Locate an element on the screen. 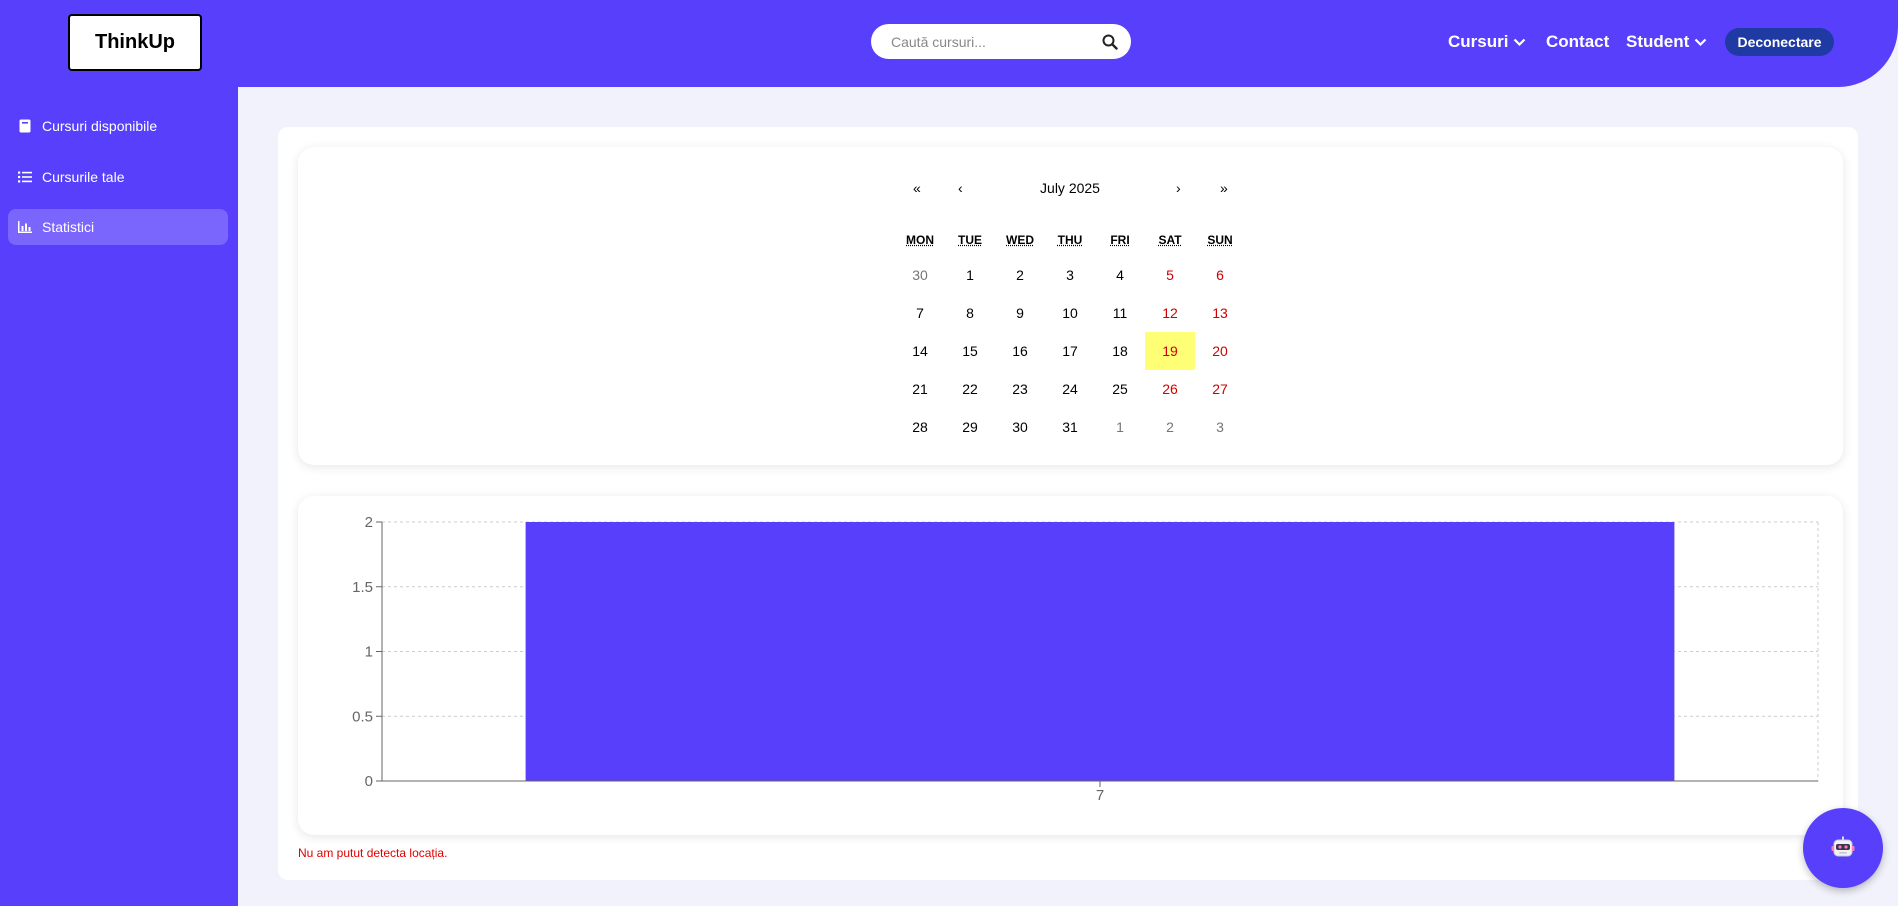 Image resolution: width=1898 pixels, height=906 pixels. sidebar-item-available-courses: Cursuri disponibile is located at coordinates (118, 126).